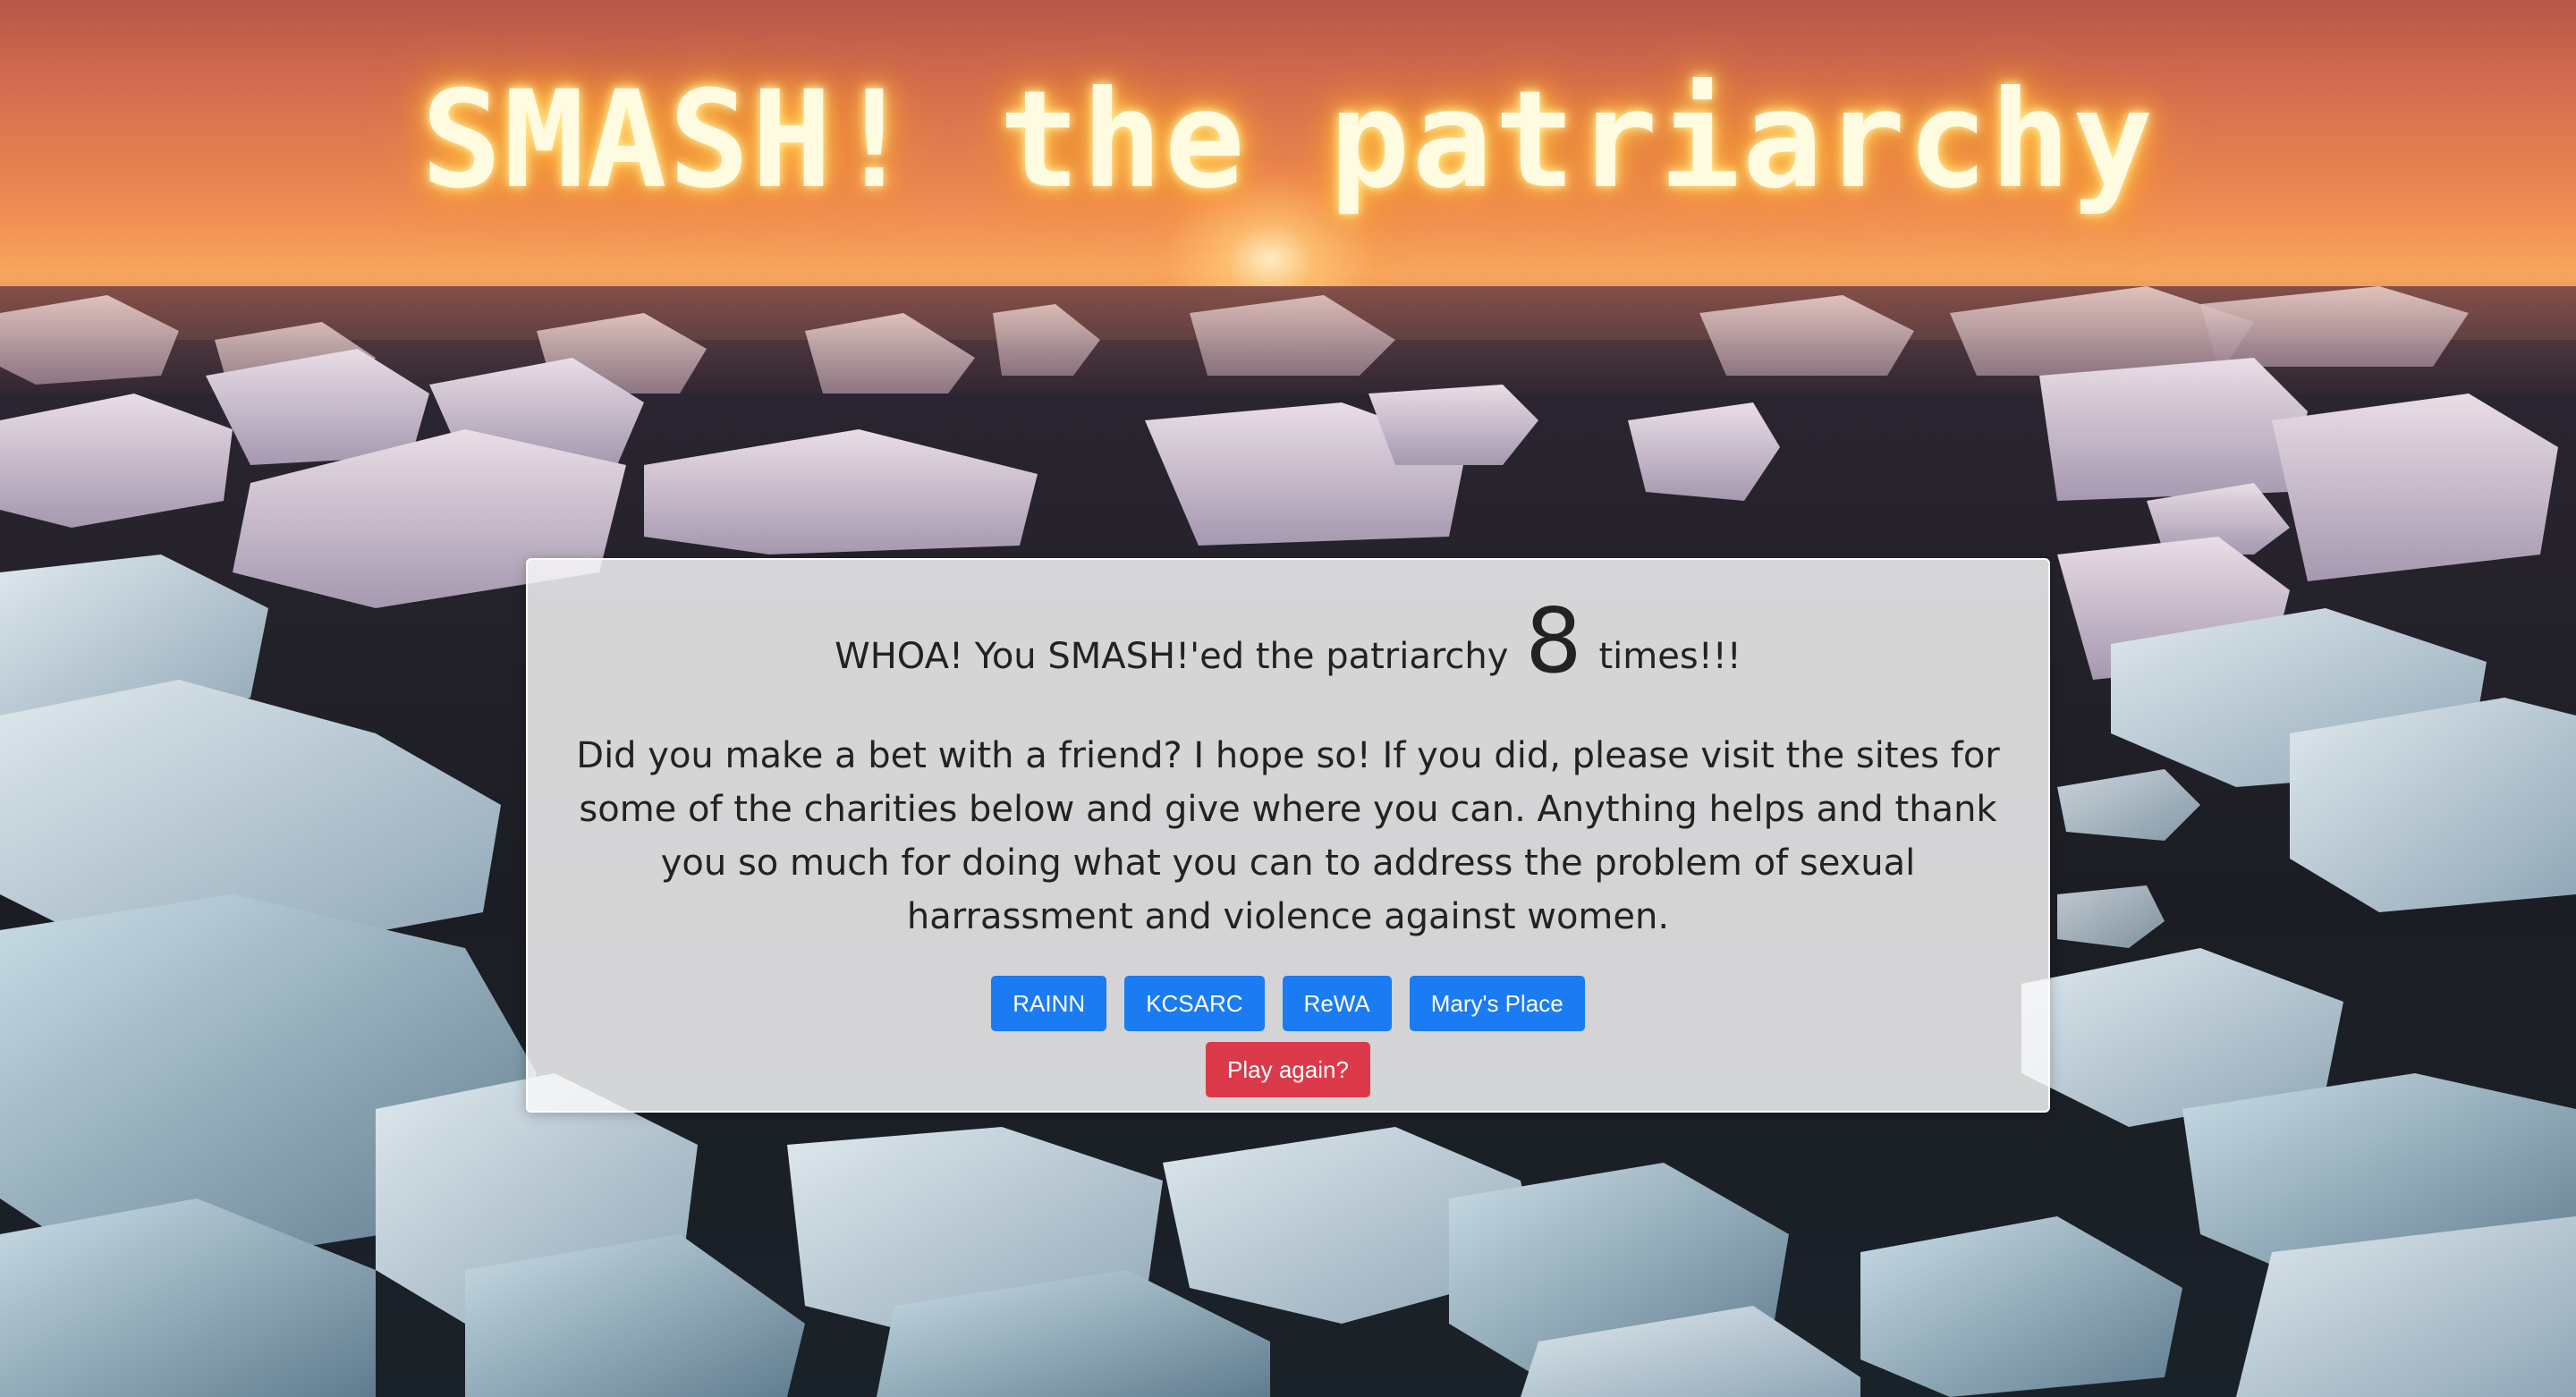 The width and height of the screenshot is (2576, 1397). What do you see at coordinates (1172, 656) in the screenshot?
I see `score-prefix: WHOA! You SMASH!'ed the patriarchy` at bounding box center [1172, 656].